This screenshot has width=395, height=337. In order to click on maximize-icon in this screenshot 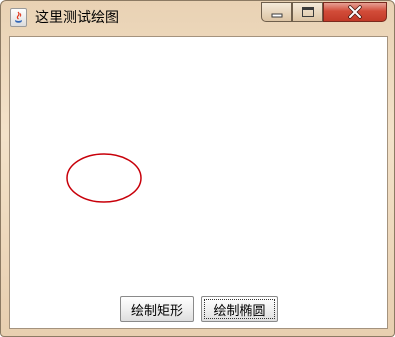, I will do `click(308, 12)`.